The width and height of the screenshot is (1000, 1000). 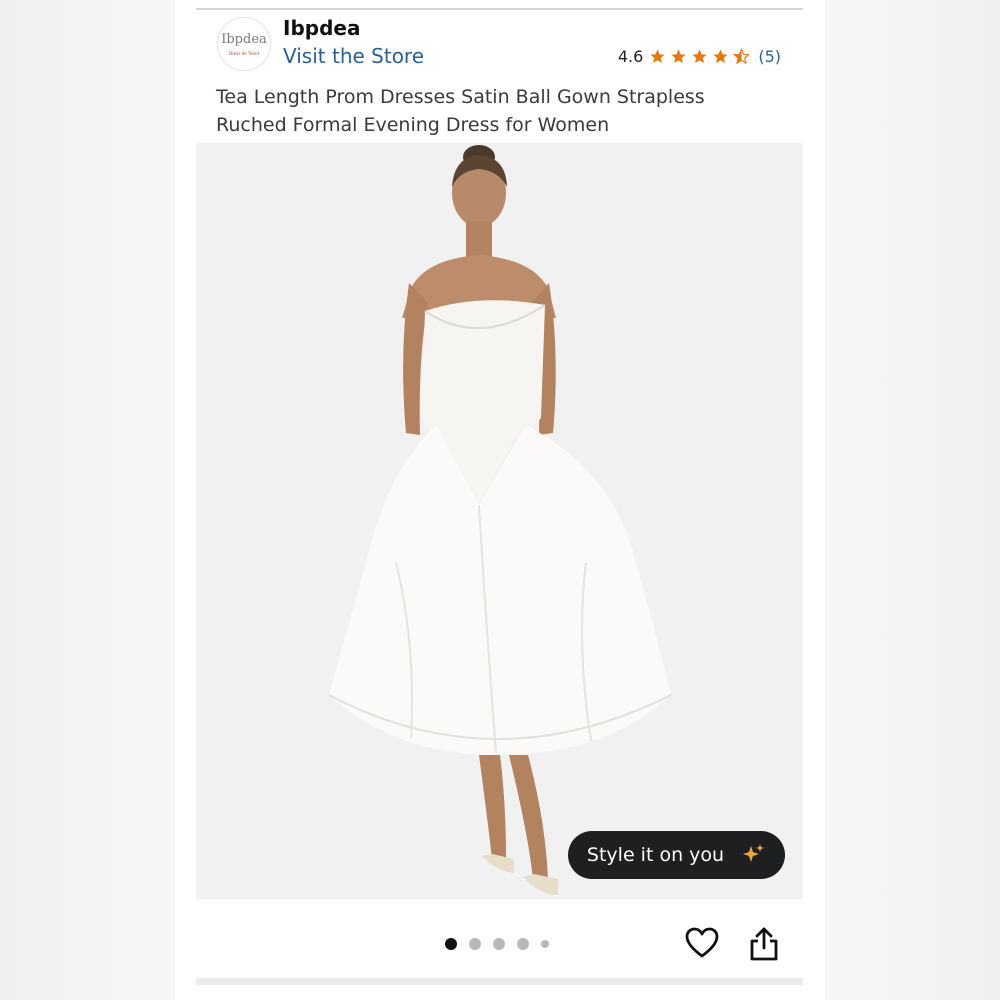 I want to click on store-logo: Ibpdea Dress de Trend, so click(x=244, y=44).